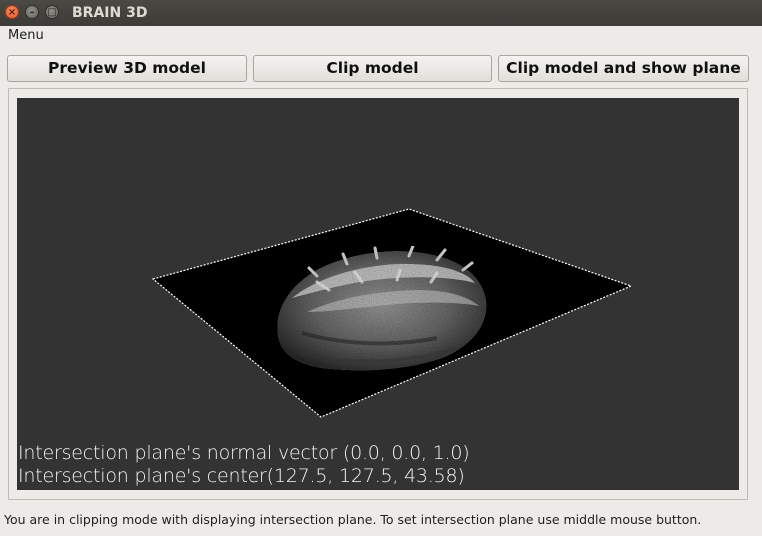 This screenshot has width=762, height=536. I want to click on close-icon: ×, so click(12, 12).